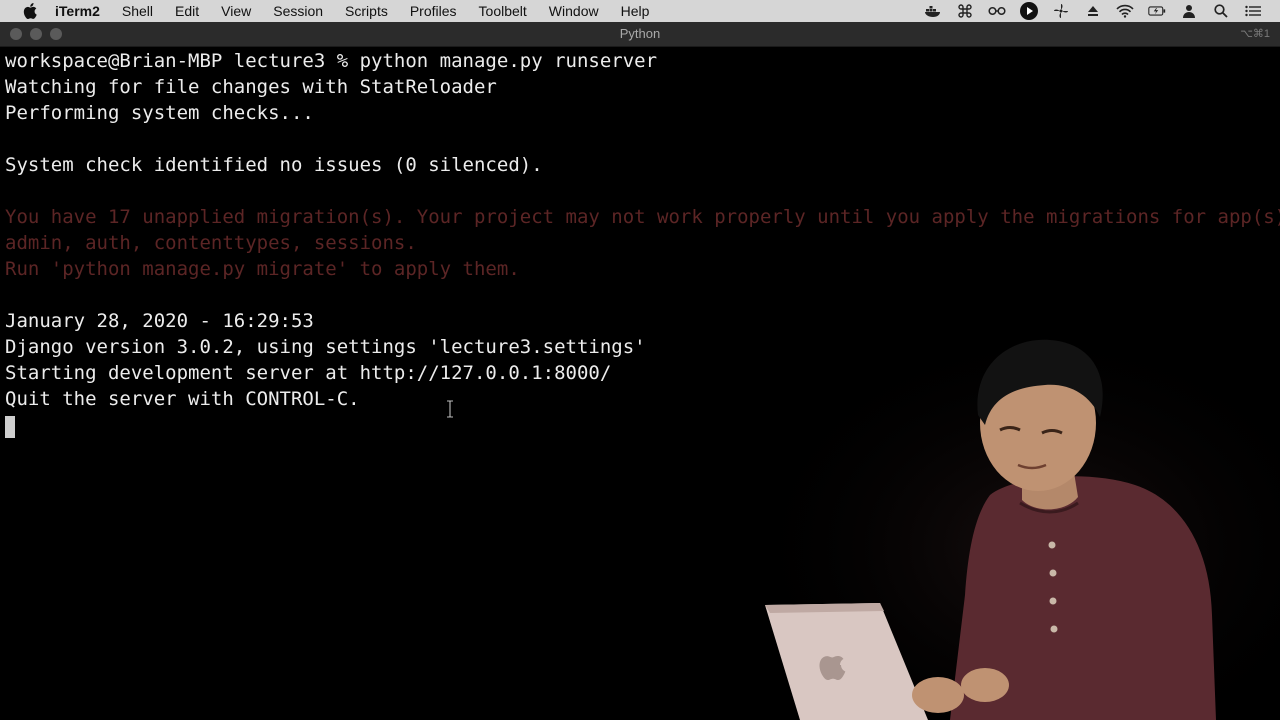 Image resolution: width=1280 pixels, height=720 pixels. I want to click on menu-scripts: Scripts, so click(366, 11).